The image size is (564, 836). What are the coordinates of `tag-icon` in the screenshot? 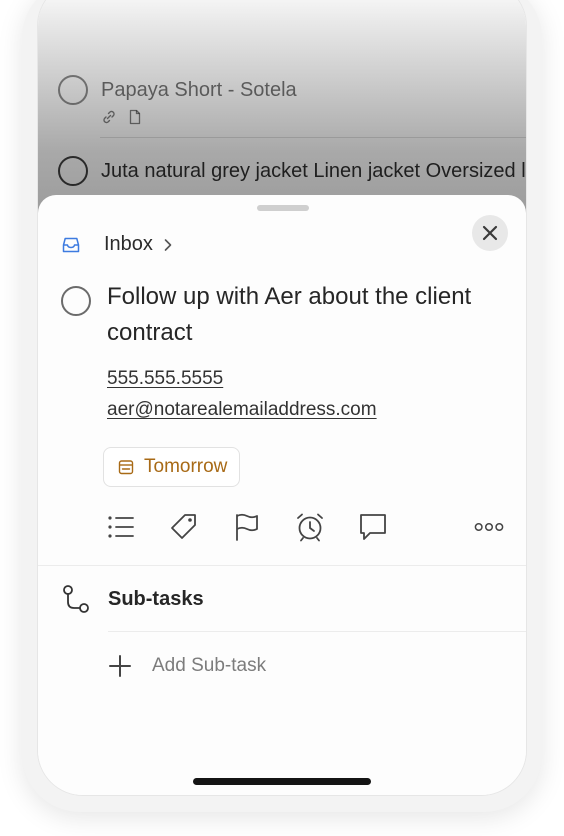 It's located at (183, 526).